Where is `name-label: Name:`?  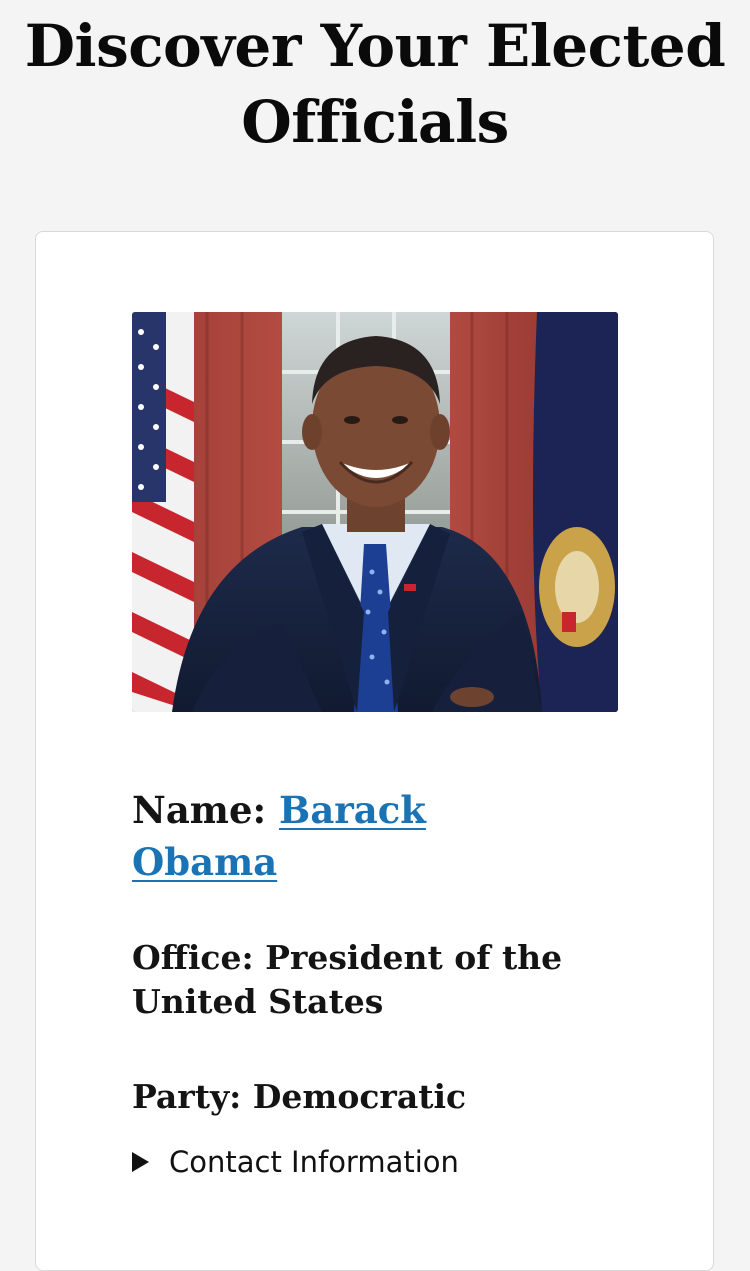 name-label: Name: is located at coordinates (199, 810).